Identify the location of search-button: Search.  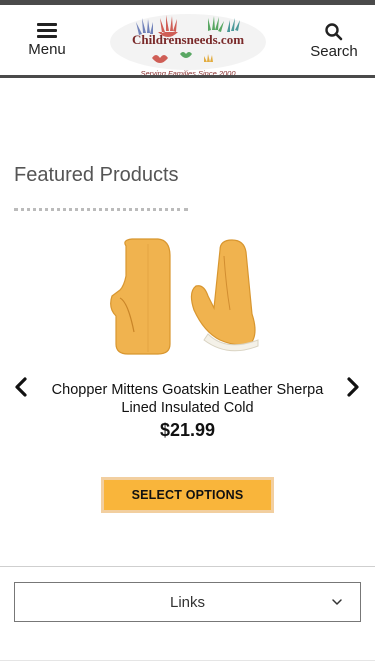
(334, 45).